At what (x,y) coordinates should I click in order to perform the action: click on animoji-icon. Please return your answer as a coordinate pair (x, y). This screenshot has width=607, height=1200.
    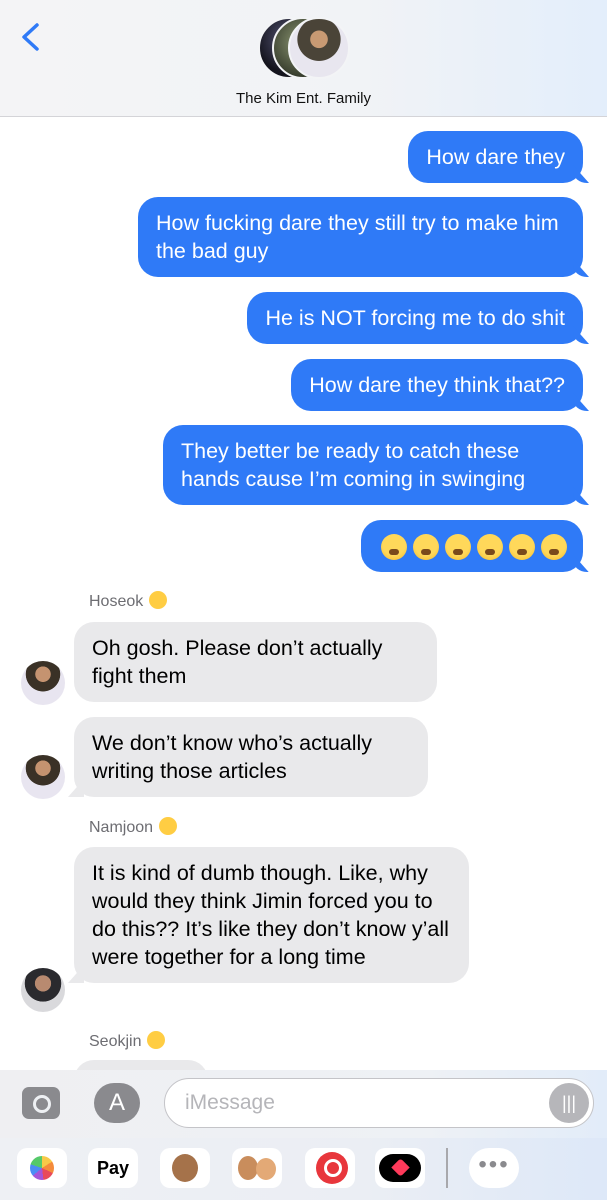
    Looking at the image, I should click on (185, 1168).